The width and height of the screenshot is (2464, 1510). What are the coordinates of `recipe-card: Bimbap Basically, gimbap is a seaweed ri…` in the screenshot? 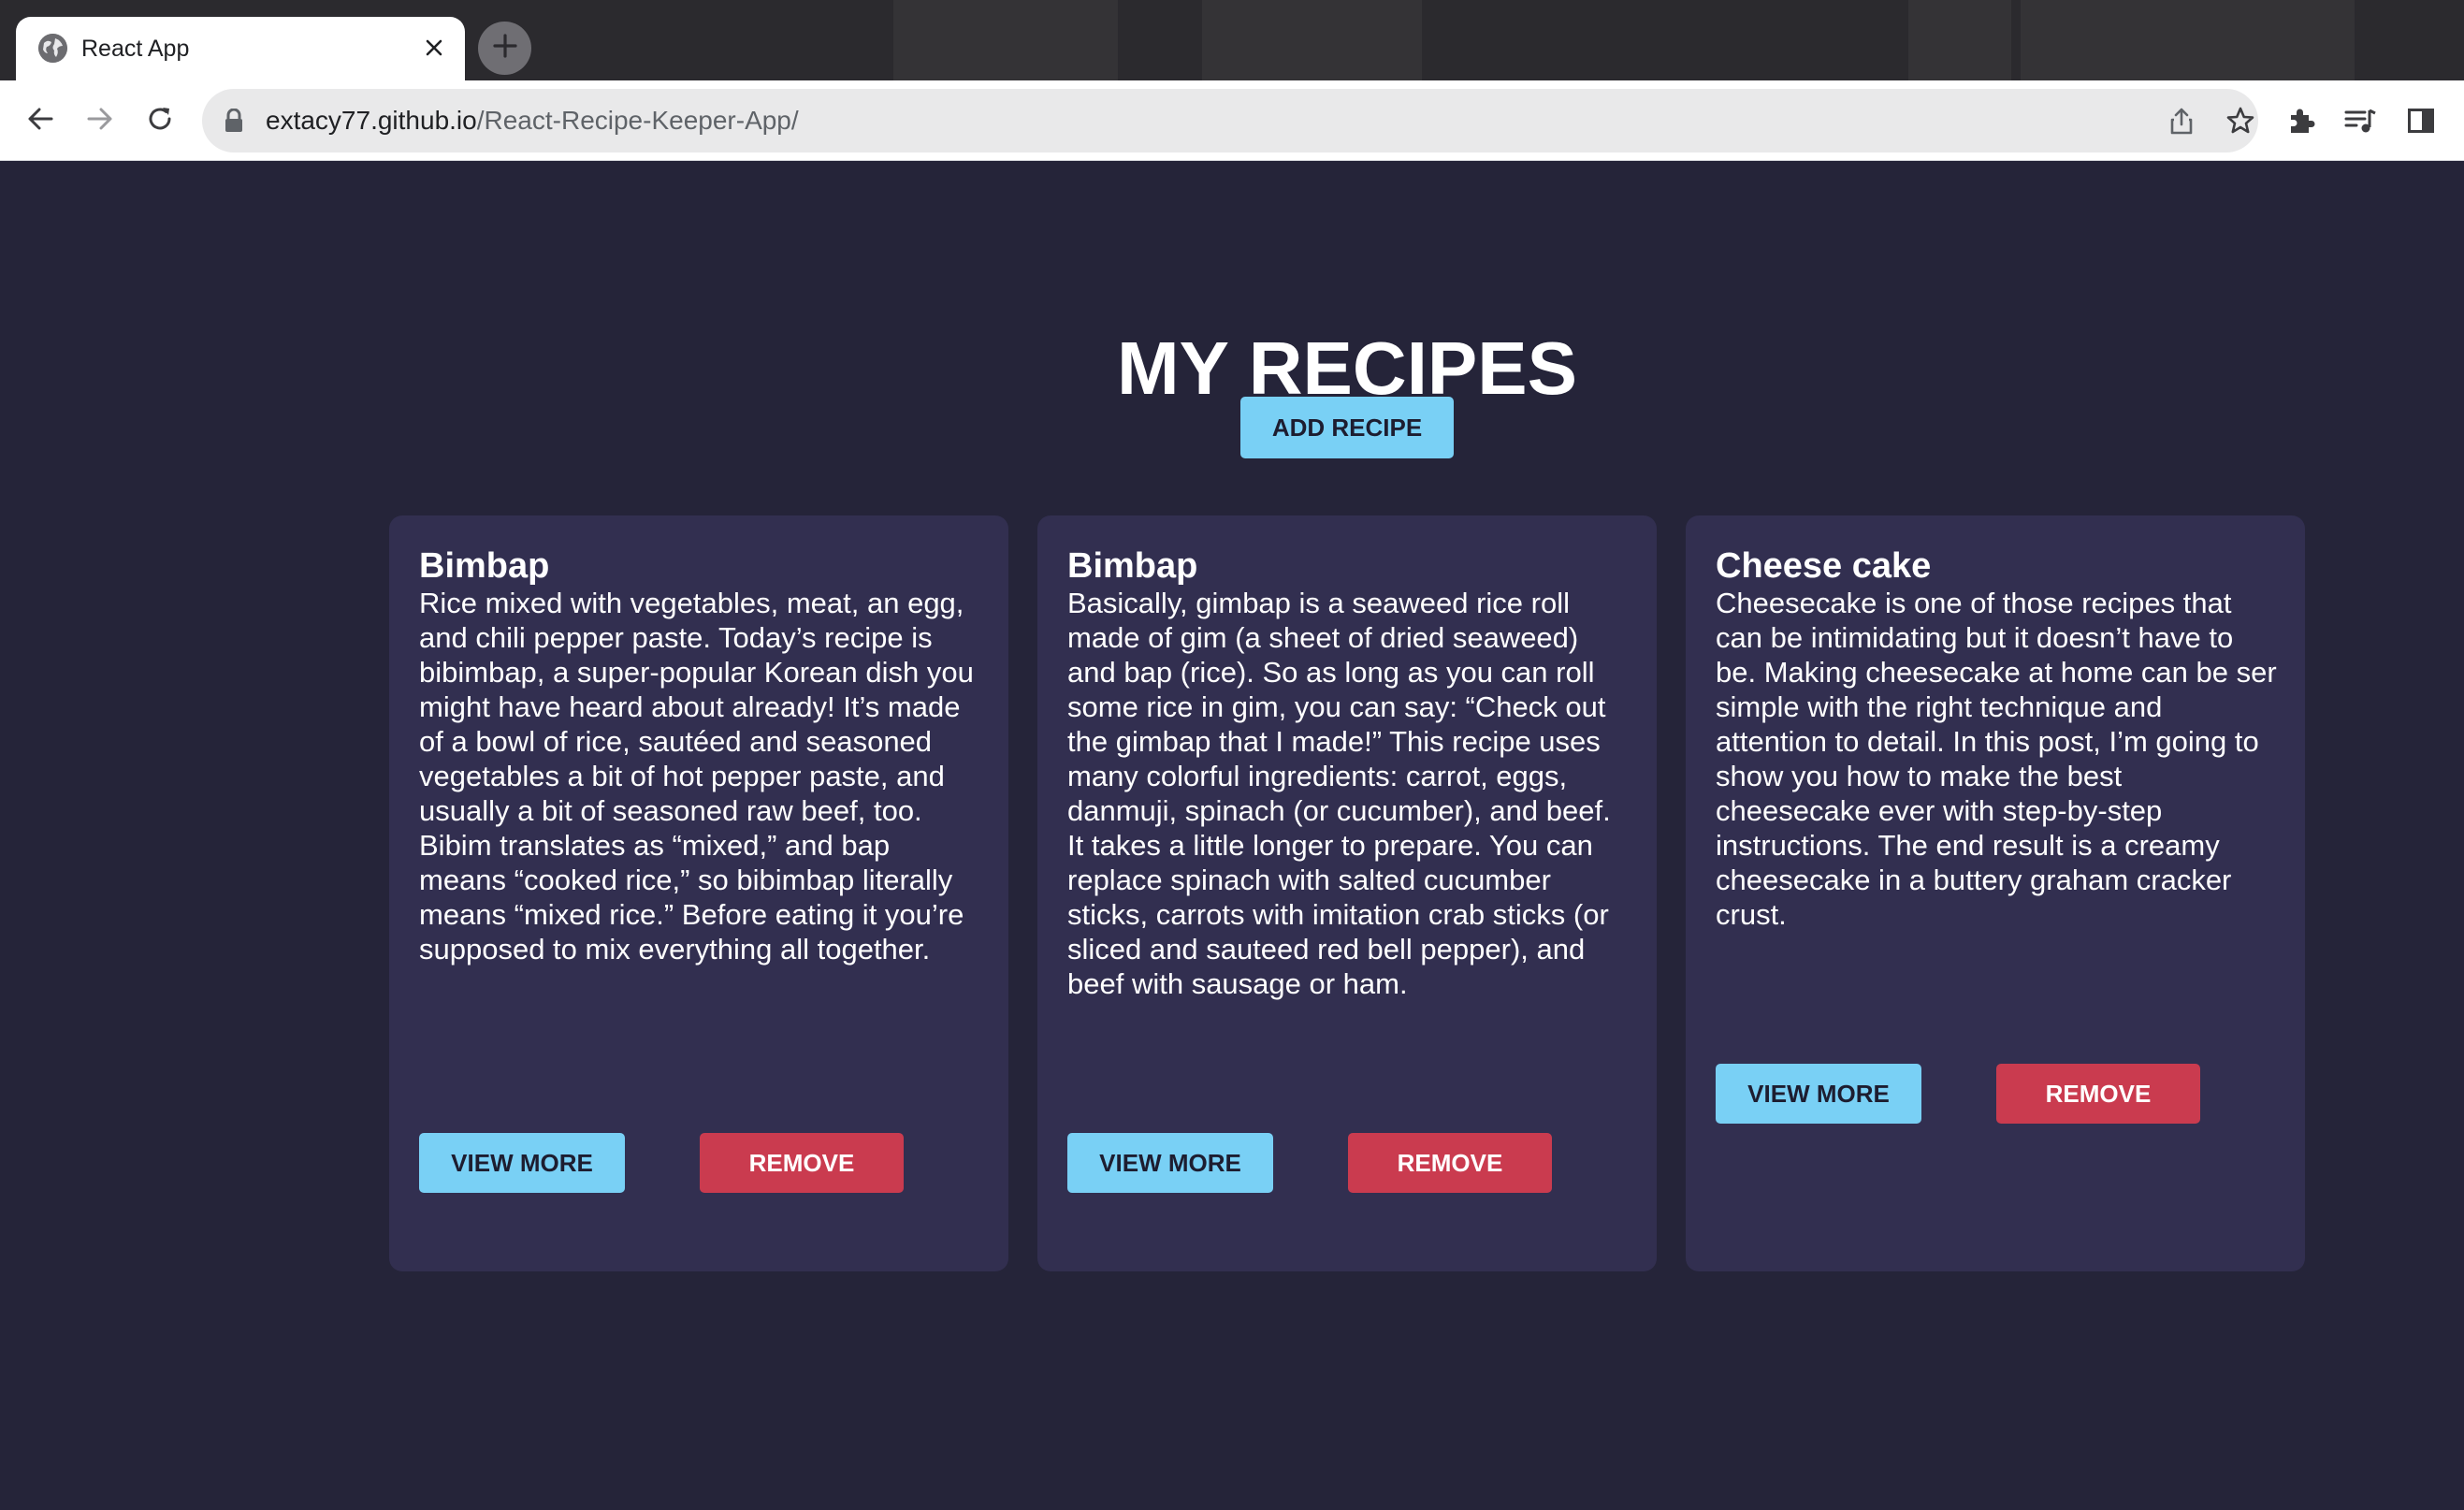 It's located at (1347, 893).